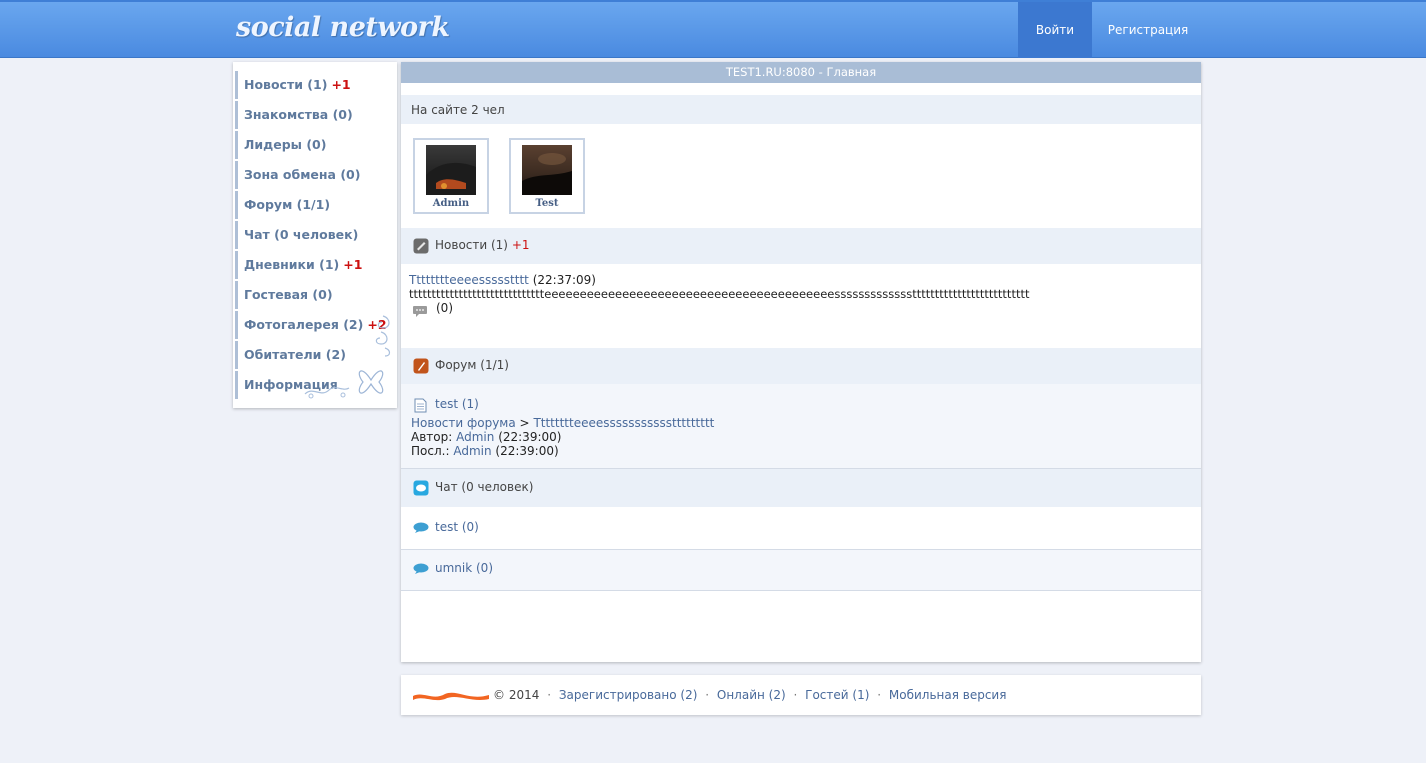 The height and width of the screenshot is (763, 1426). I want to click on comment-count: (0), so click(444, 308).